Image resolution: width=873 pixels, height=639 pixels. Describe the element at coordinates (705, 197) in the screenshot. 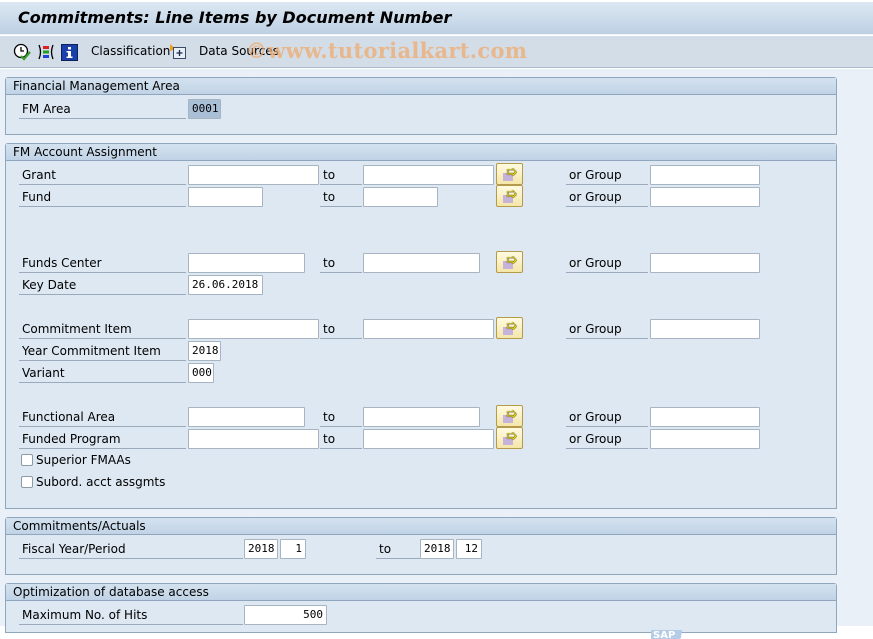

I see `fund-group-input` at that location.